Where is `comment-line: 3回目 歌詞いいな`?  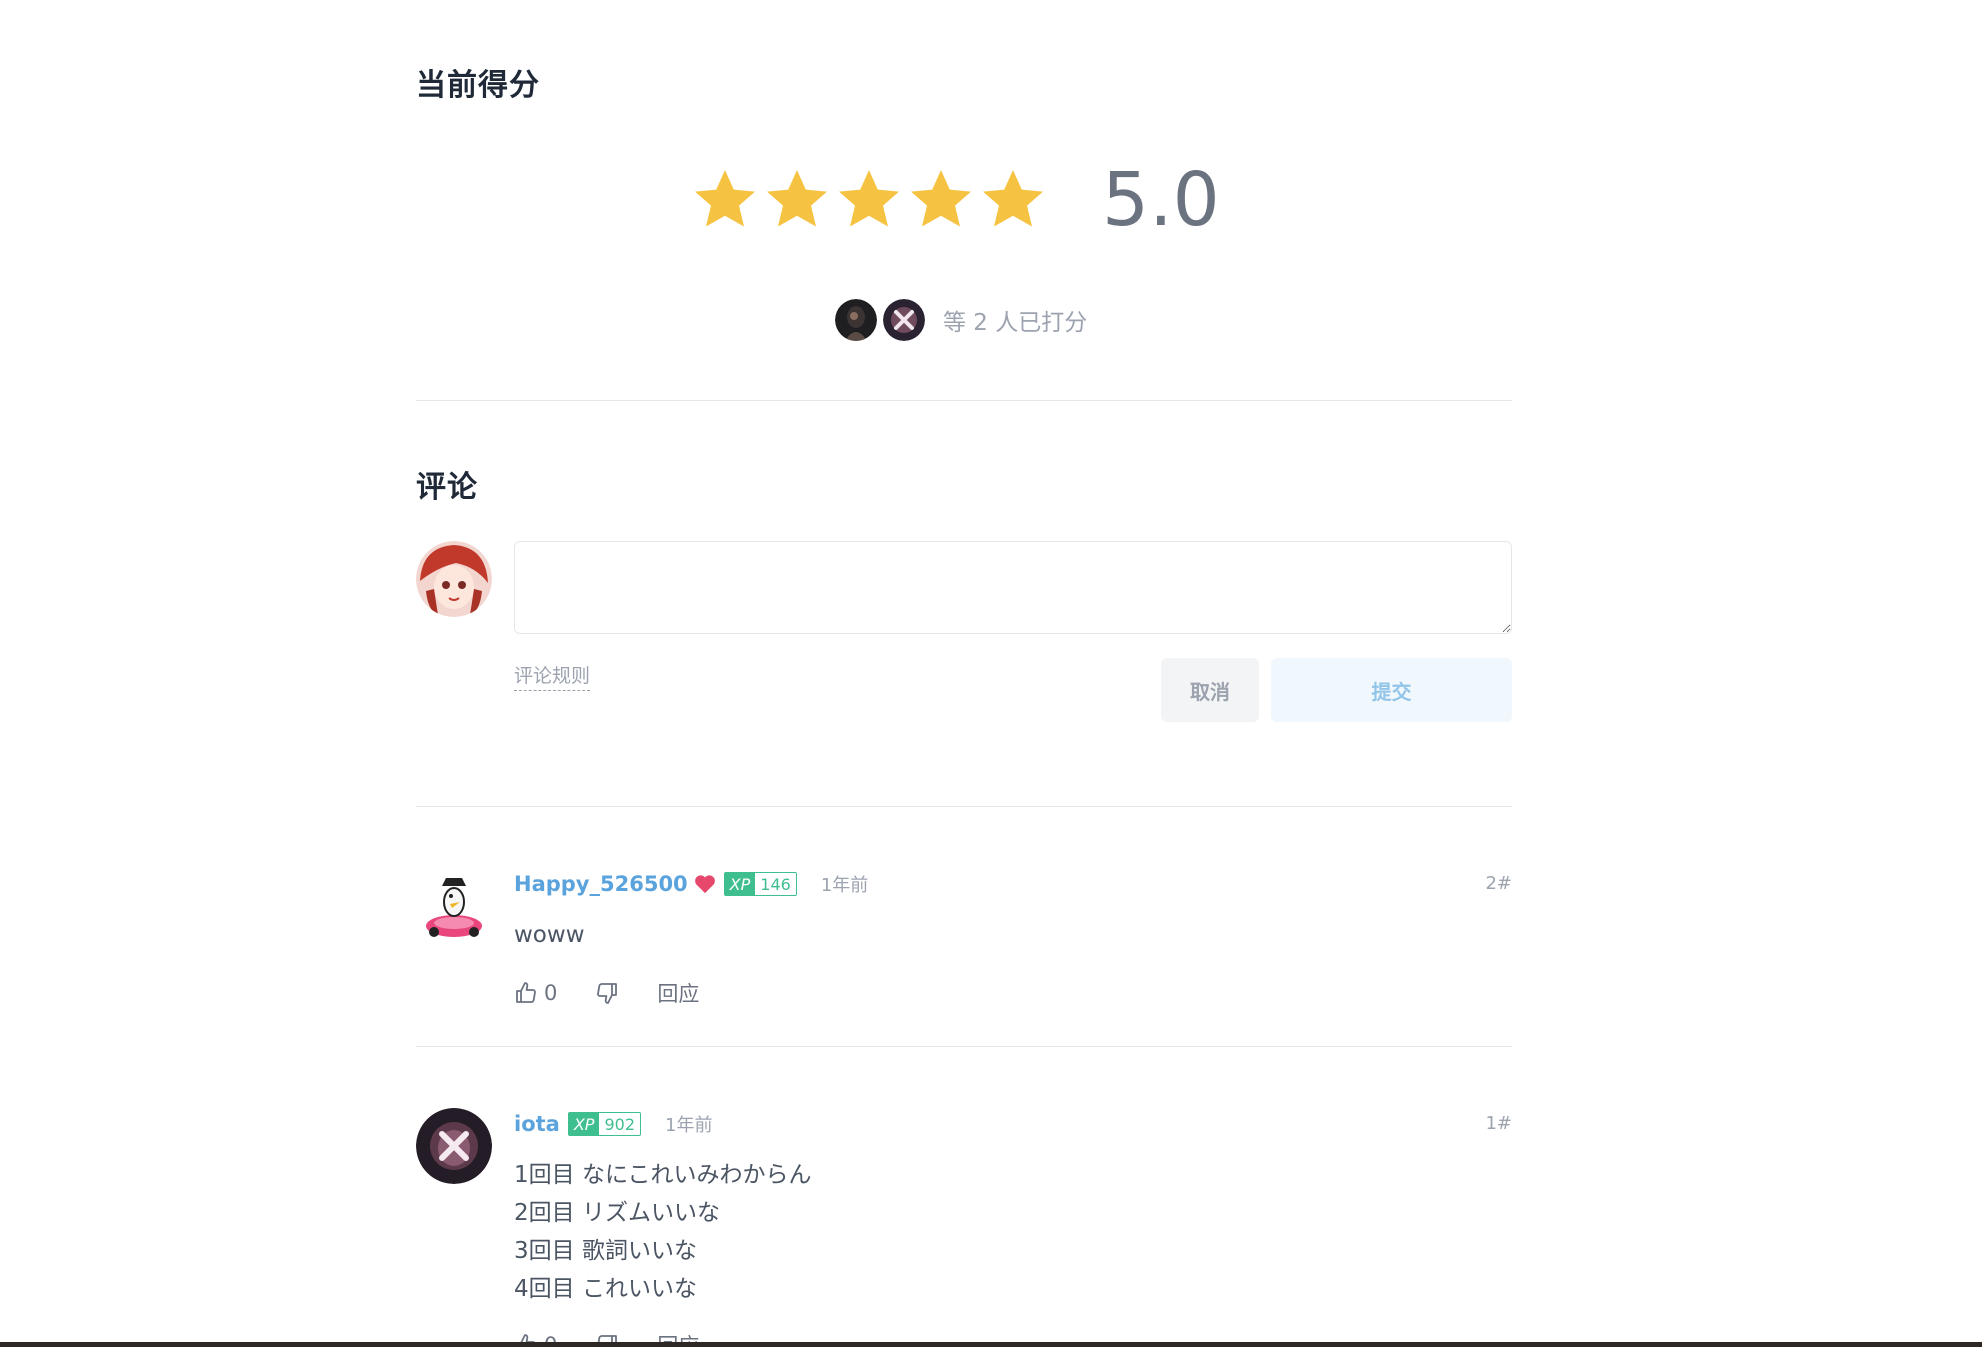 comment-line: 3回目 歌詞いいな is located at coordinates (605, 1251).